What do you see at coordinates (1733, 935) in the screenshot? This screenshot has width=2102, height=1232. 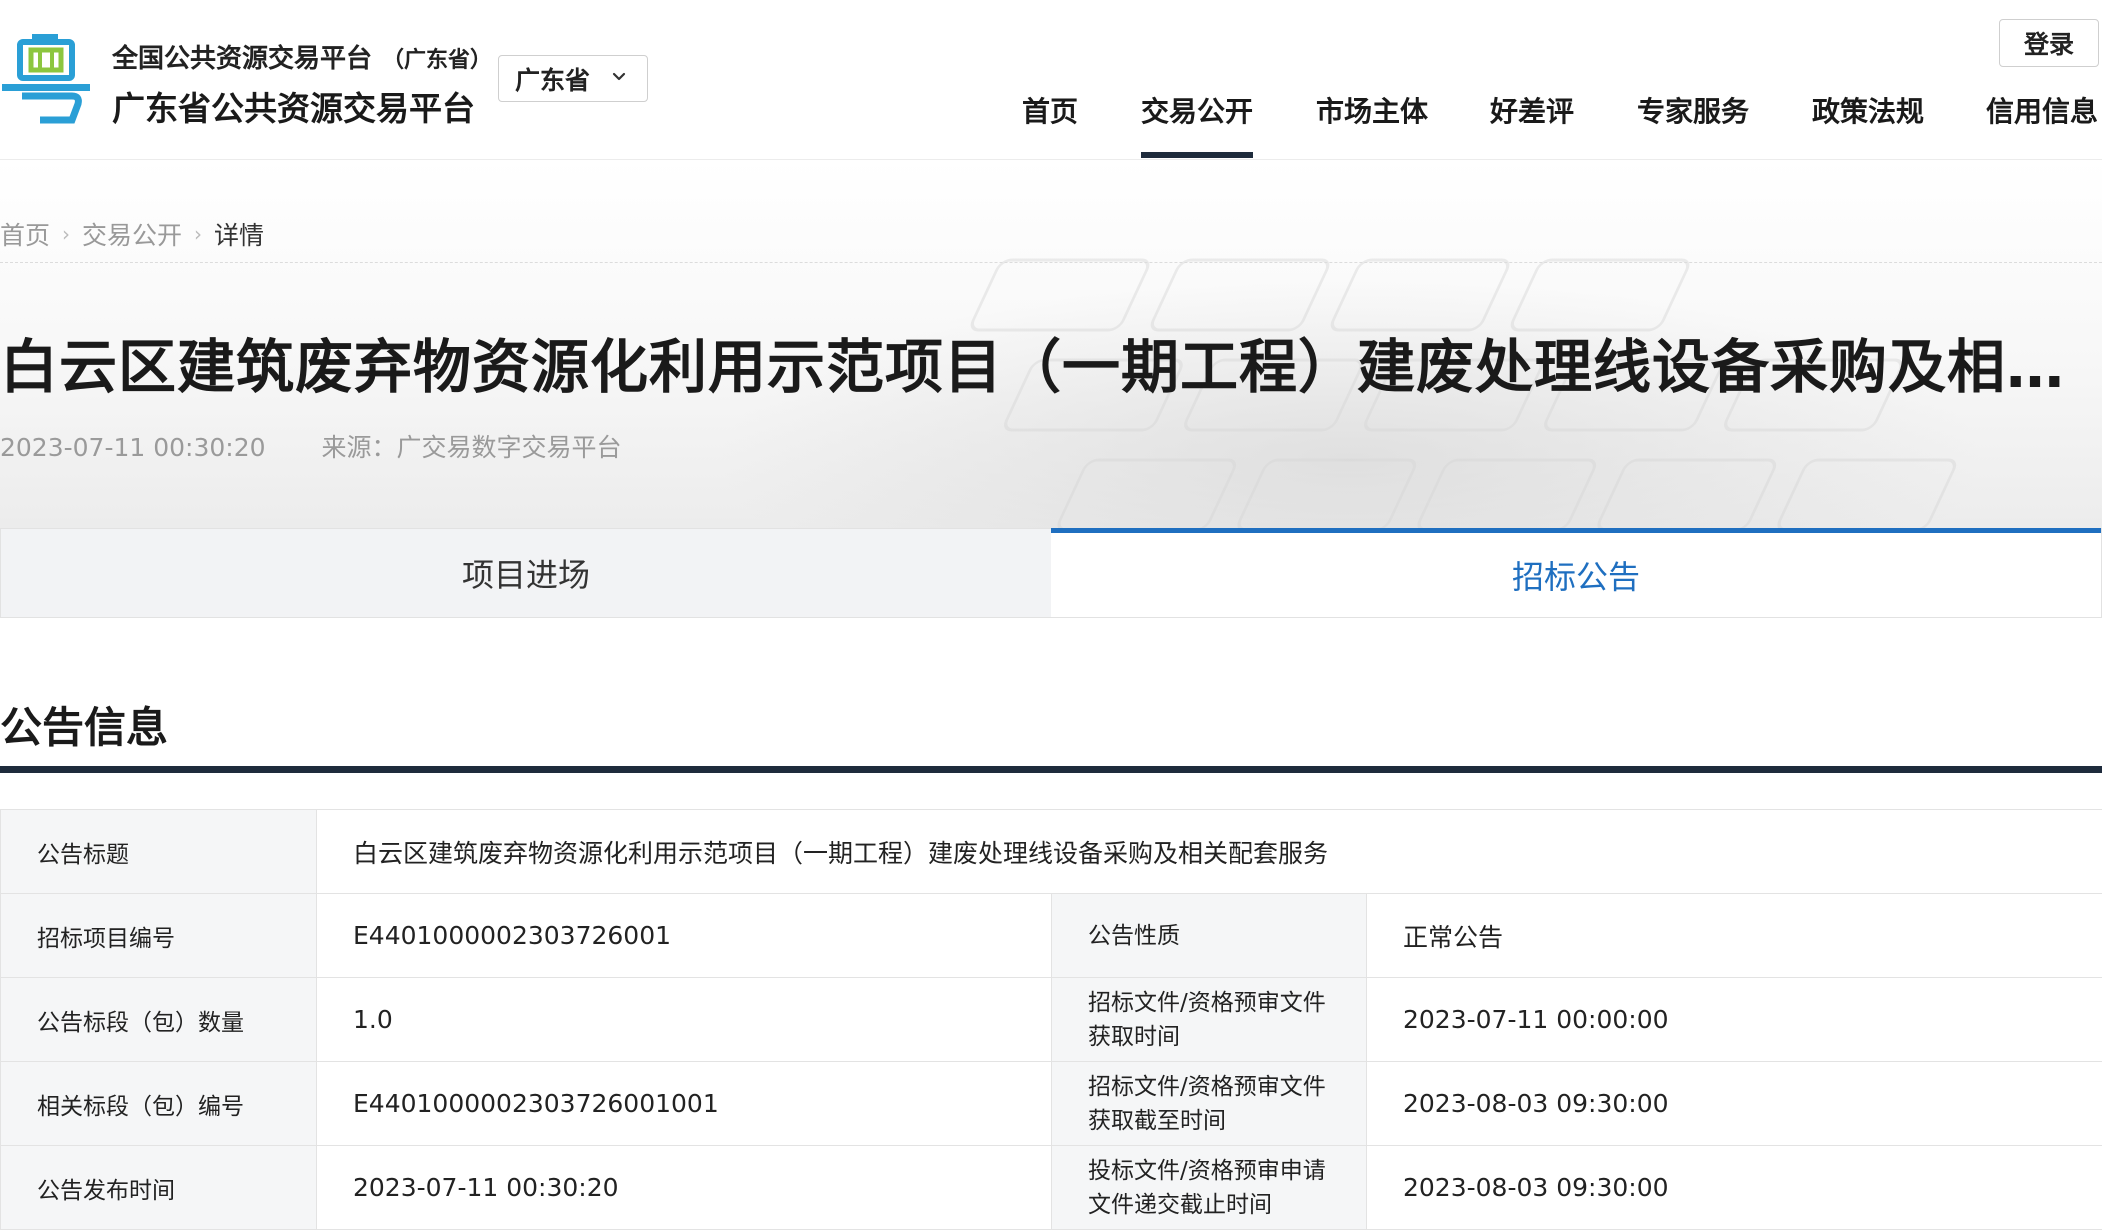 I see `table-value: 正常公告` at bounding box center [1733, 935].